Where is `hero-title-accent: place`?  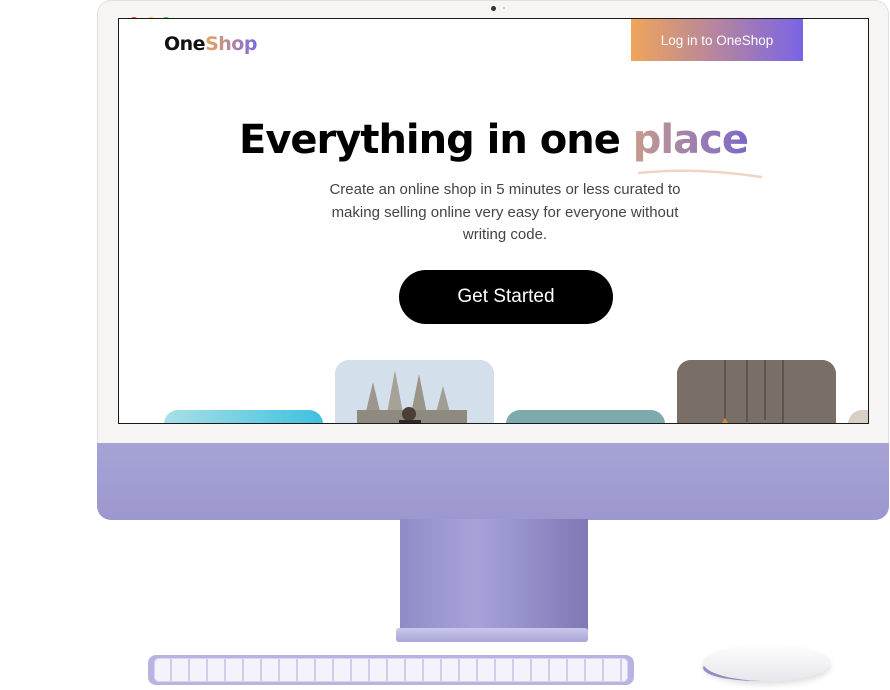
hero-title-accent: place is located at coordinates (690, 140).